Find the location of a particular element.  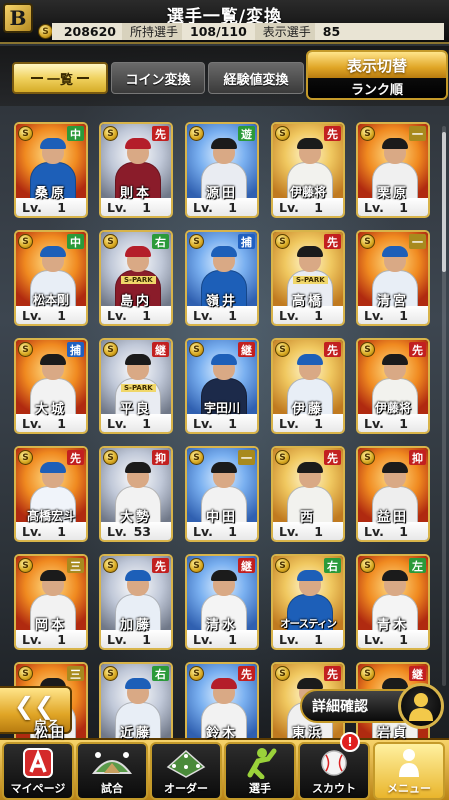

player-name: 伊藤将 is located at coordinates (392, 407).